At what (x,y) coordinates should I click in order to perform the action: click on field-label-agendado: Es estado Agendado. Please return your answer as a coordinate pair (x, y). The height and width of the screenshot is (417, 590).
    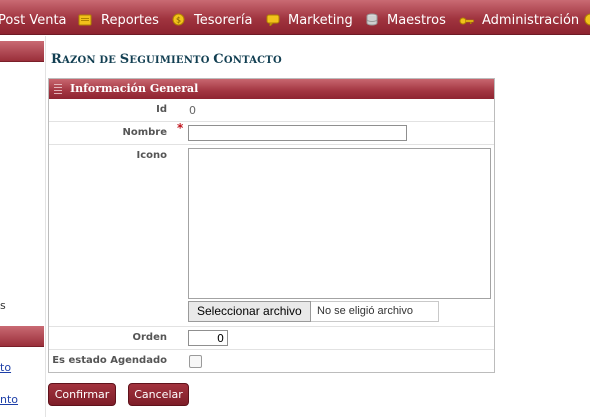
    Looking at the image, I should click on (109, 360).